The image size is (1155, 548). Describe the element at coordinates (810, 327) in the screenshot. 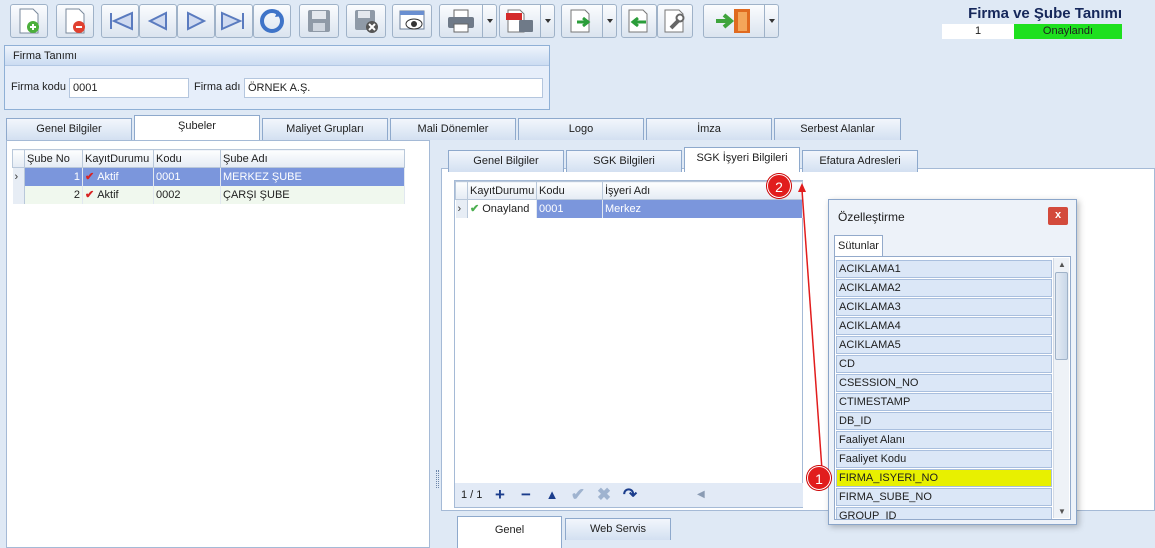

I see `annotation-arrow` at that location.